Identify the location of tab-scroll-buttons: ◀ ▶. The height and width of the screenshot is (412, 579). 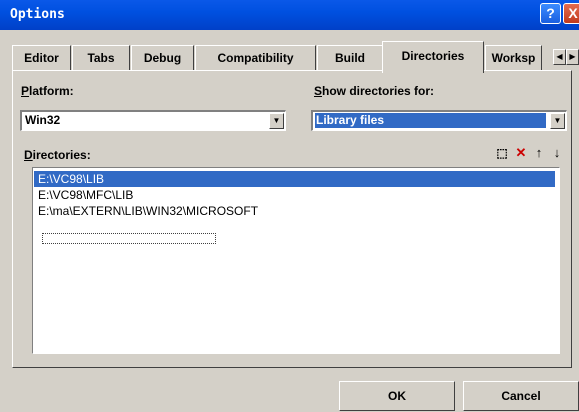
(566, 57).